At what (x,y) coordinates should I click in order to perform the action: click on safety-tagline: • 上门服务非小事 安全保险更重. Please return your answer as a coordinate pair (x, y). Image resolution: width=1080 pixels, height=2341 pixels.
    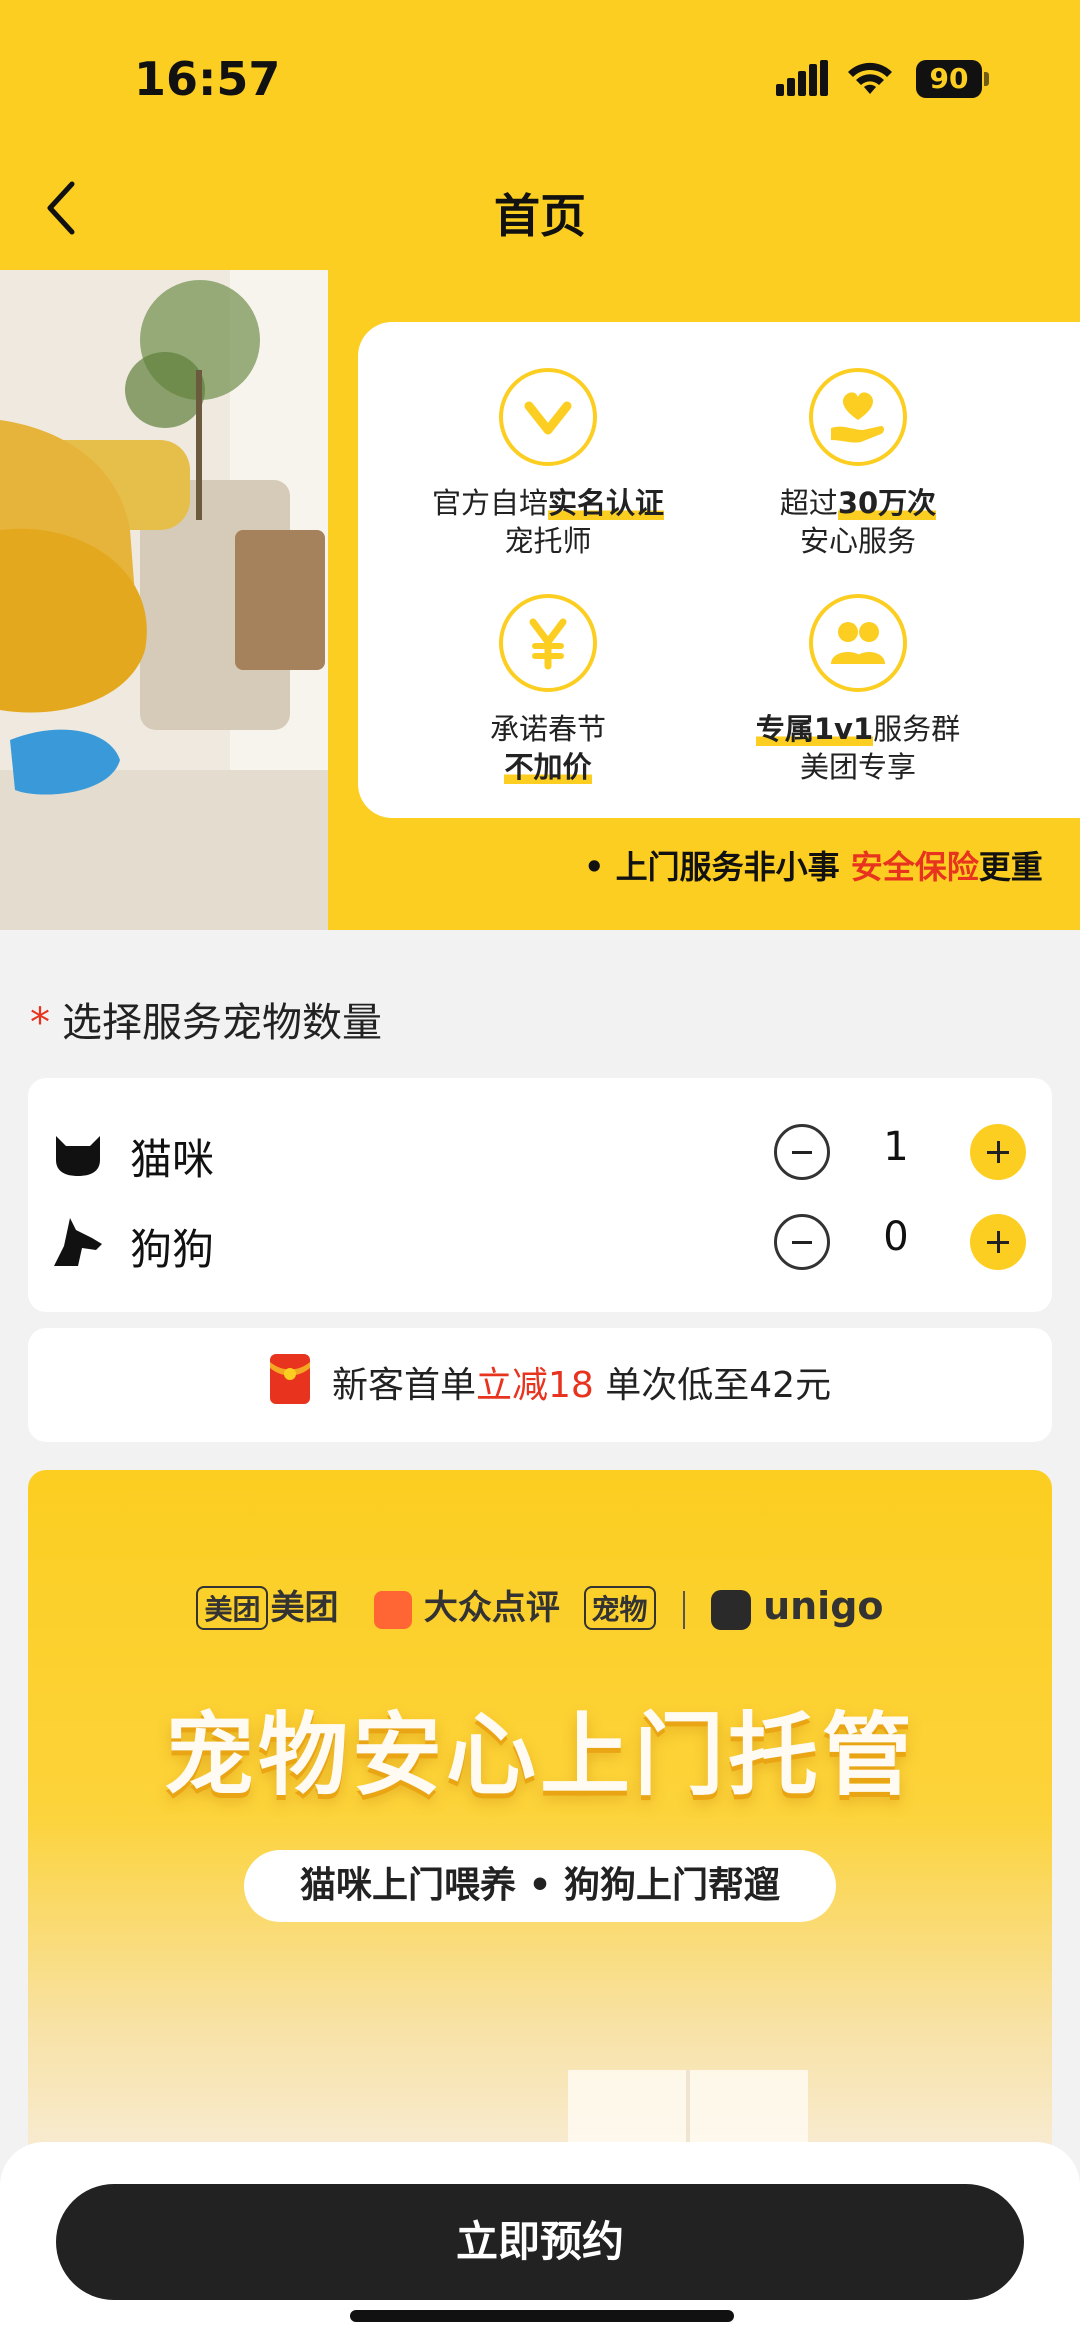
    Looking at the image, I should click on (813, 865).